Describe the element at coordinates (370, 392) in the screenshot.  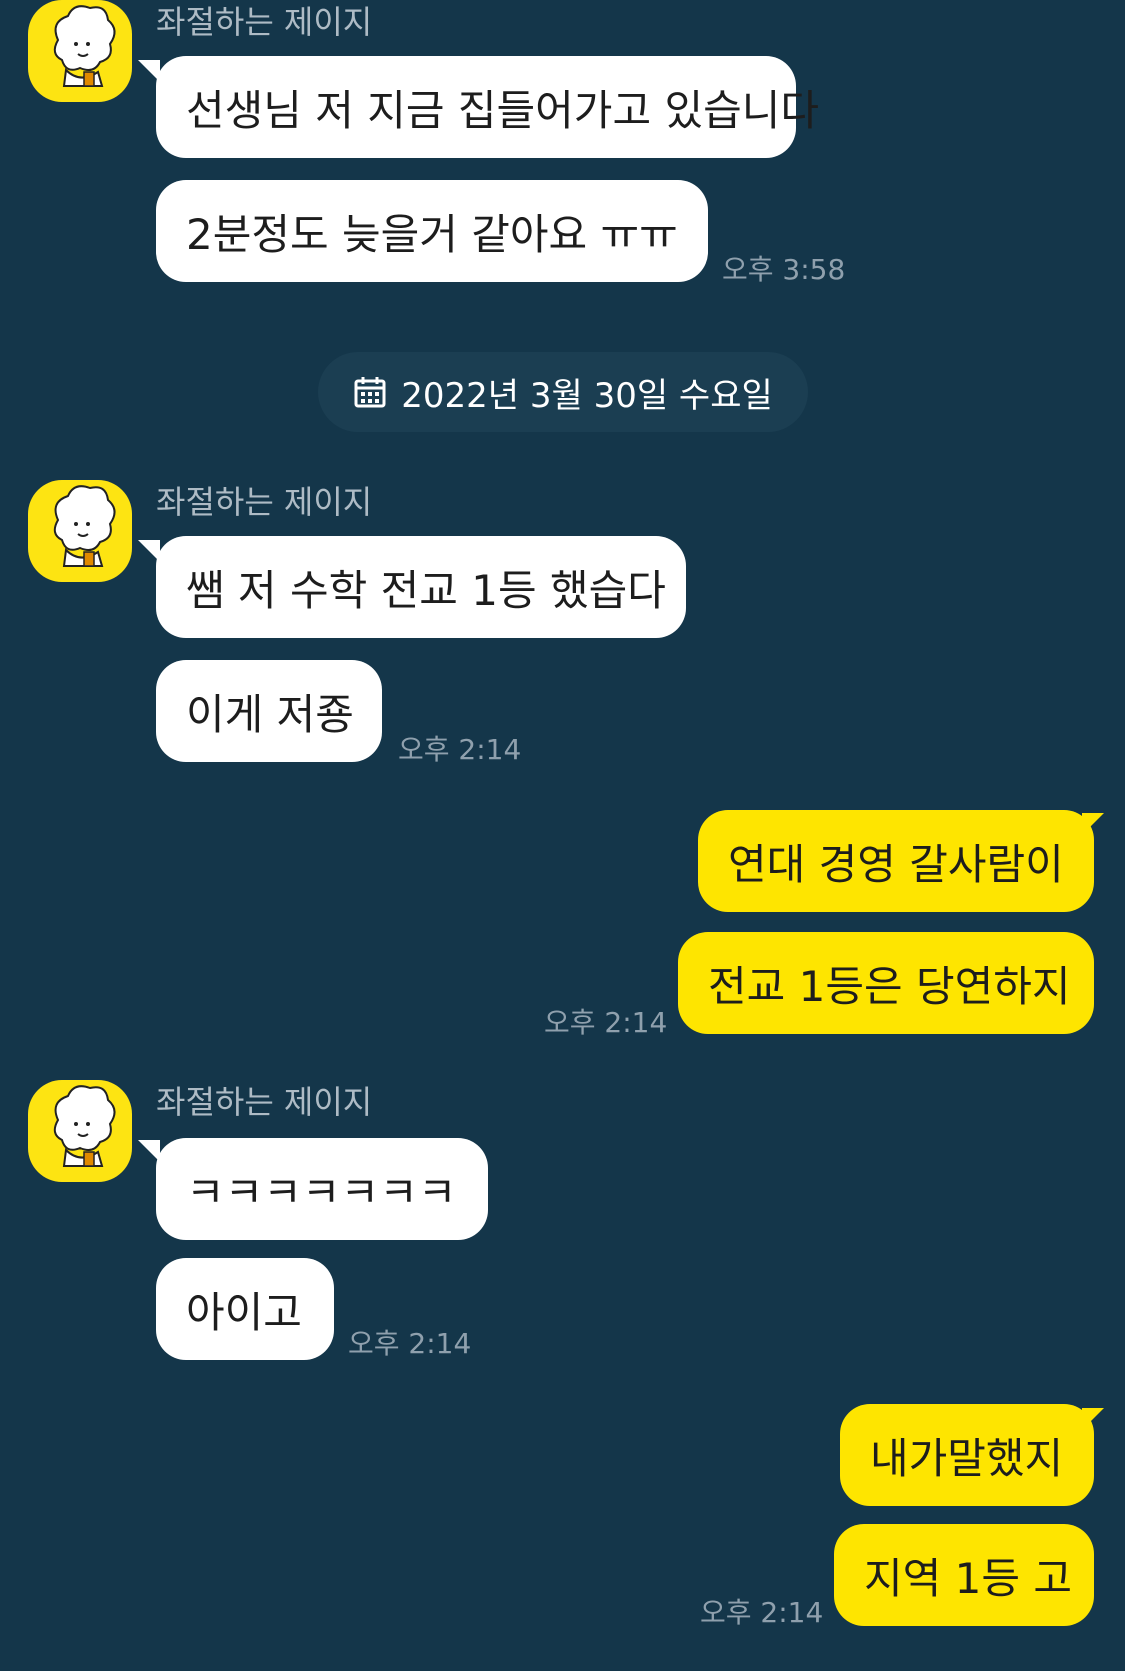
I see `calendar-icon` at that location.